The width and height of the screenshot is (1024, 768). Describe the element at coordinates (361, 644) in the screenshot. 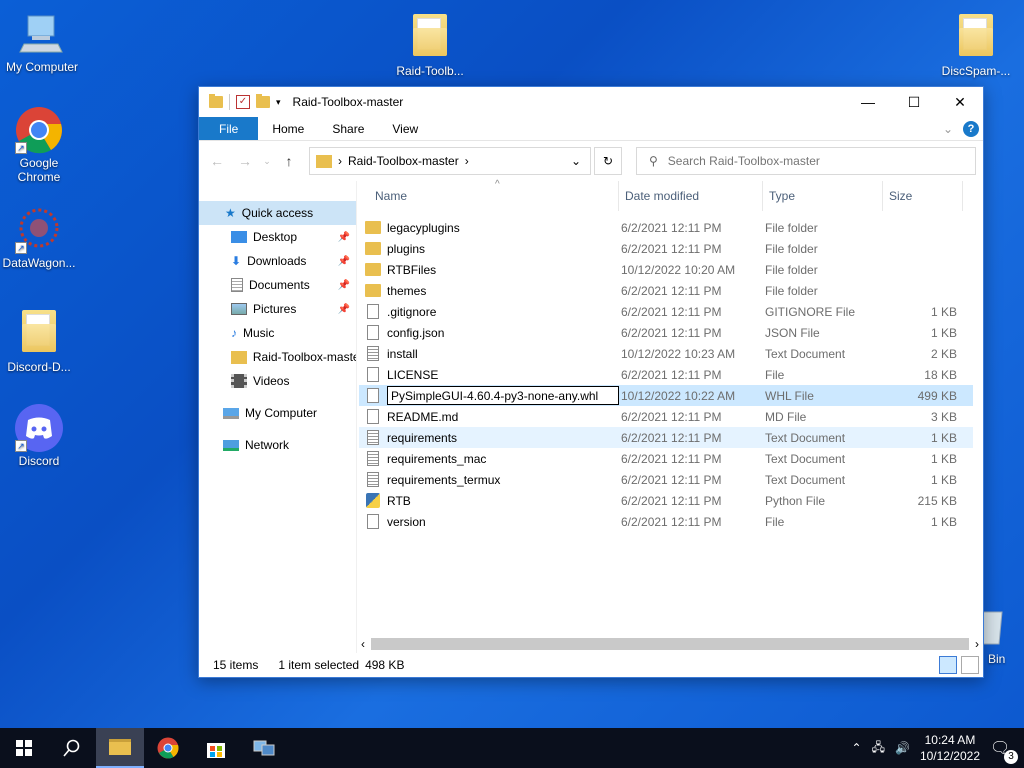

I see `scroll-left-icon: ‹` at that location.